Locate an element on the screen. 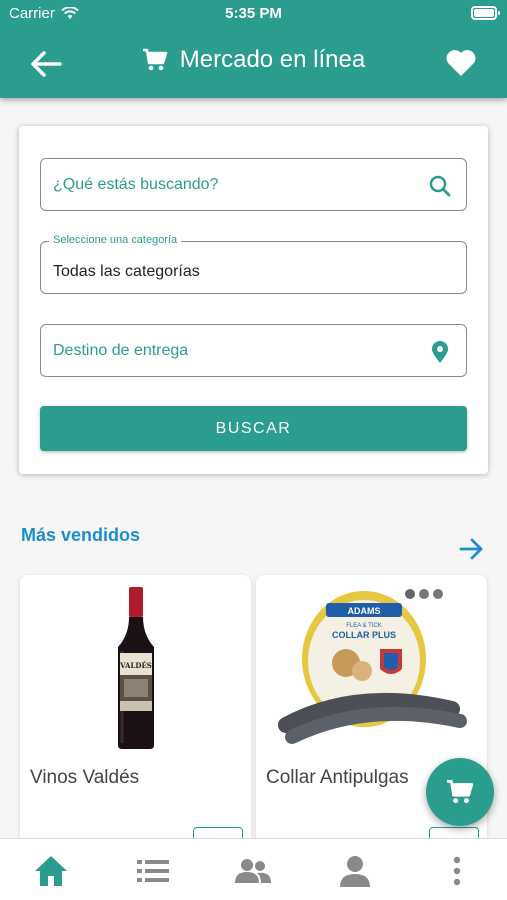  search-placeholder: ¿Qué estás buscando? is located at coordinates (136, 184).